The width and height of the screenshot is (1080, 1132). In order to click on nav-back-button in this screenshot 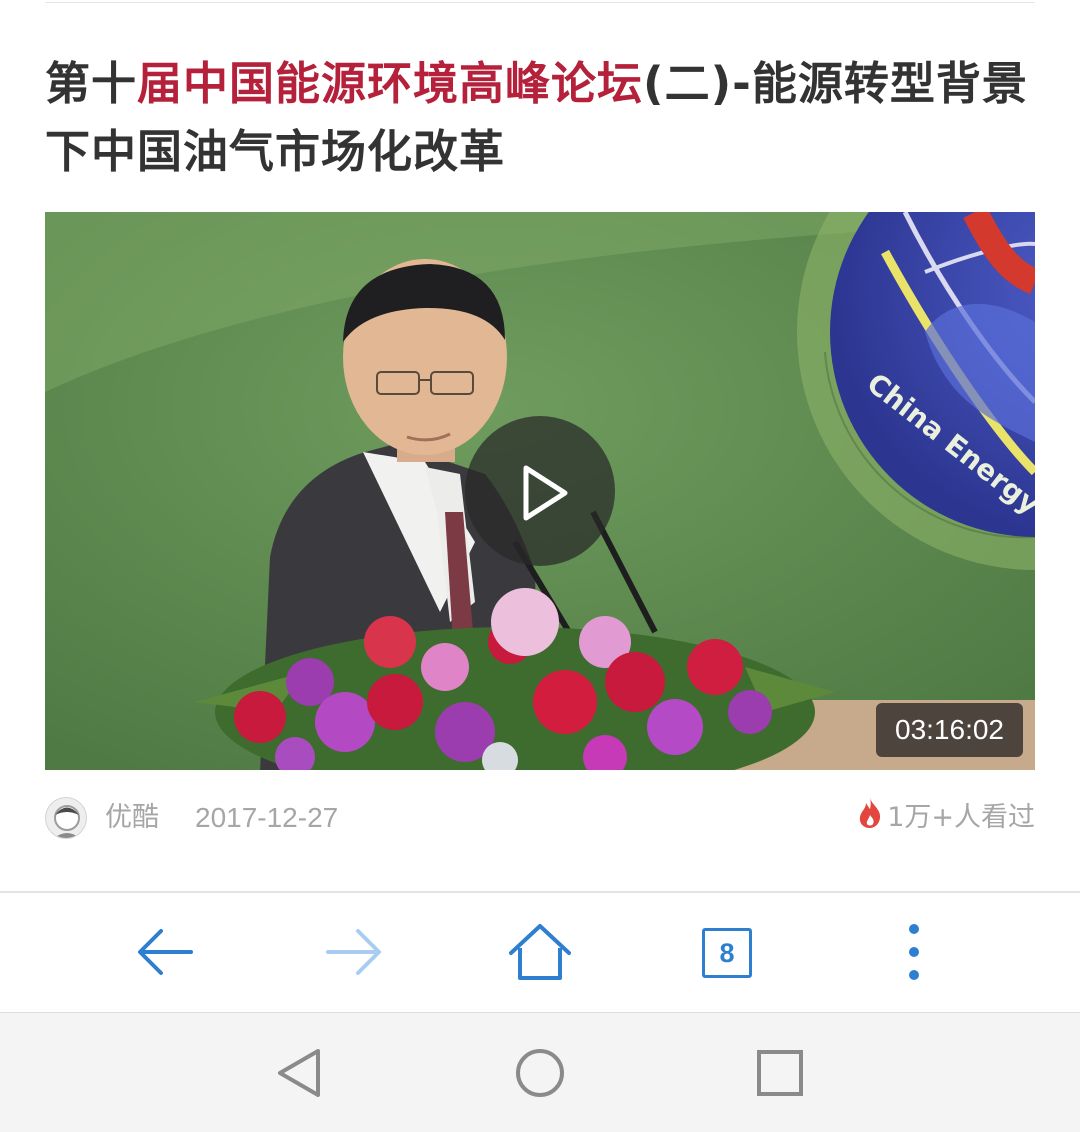, I will do `click(300, 1073)`.